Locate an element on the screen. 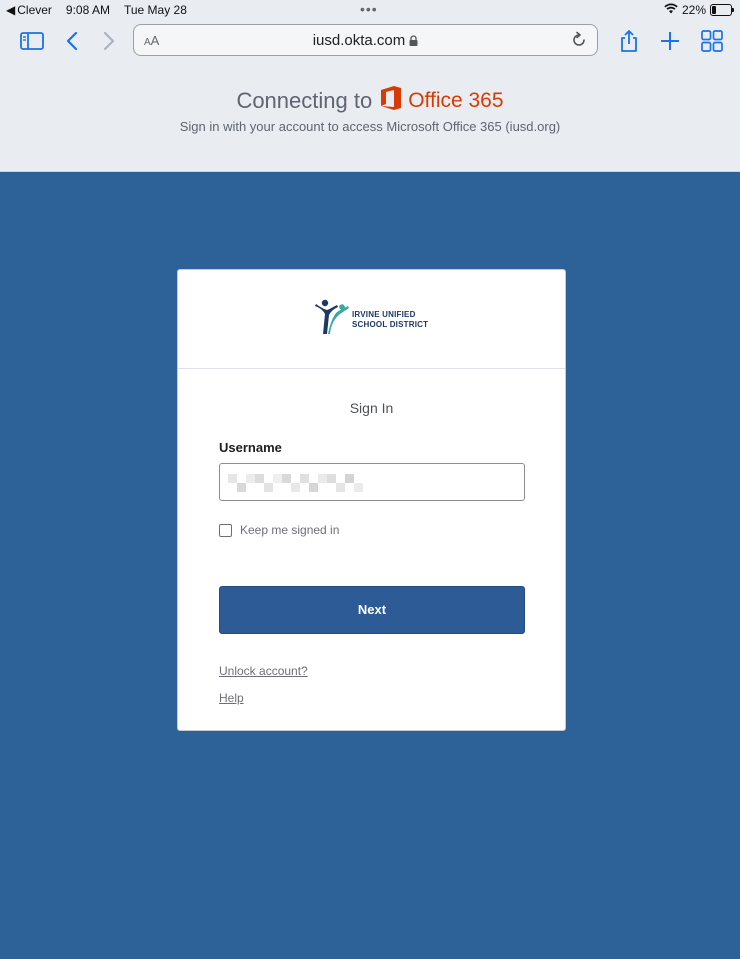 Image resolution: width=740 pixels, height=959 pixels. lock-icon is located at coordinates (413, 41).